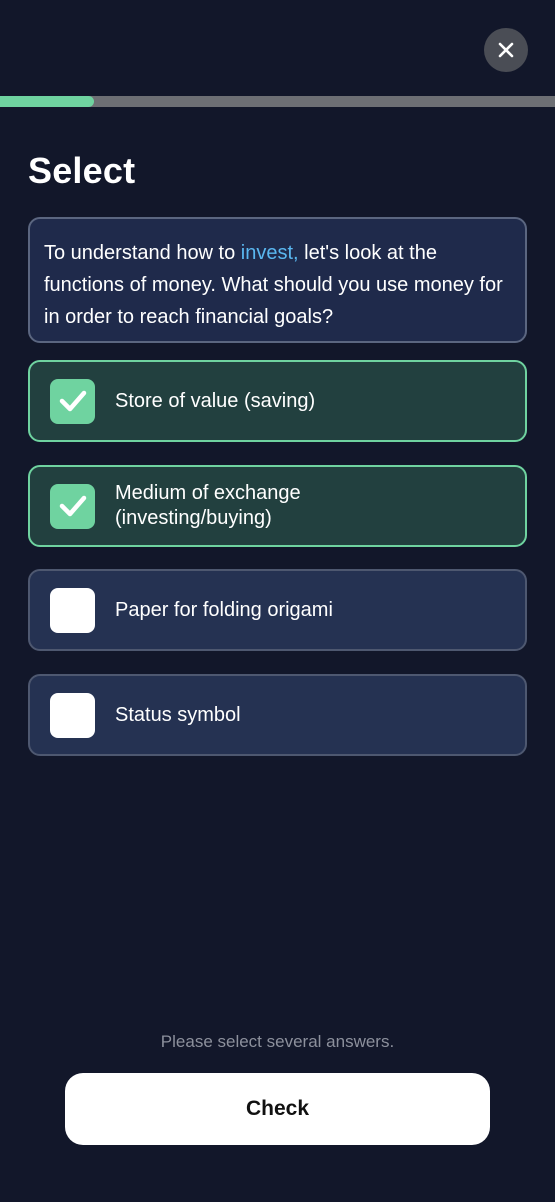 The width and height of the screenshot is (555, 1202). I want to click on progress-bar-fill, so click(47, 101).